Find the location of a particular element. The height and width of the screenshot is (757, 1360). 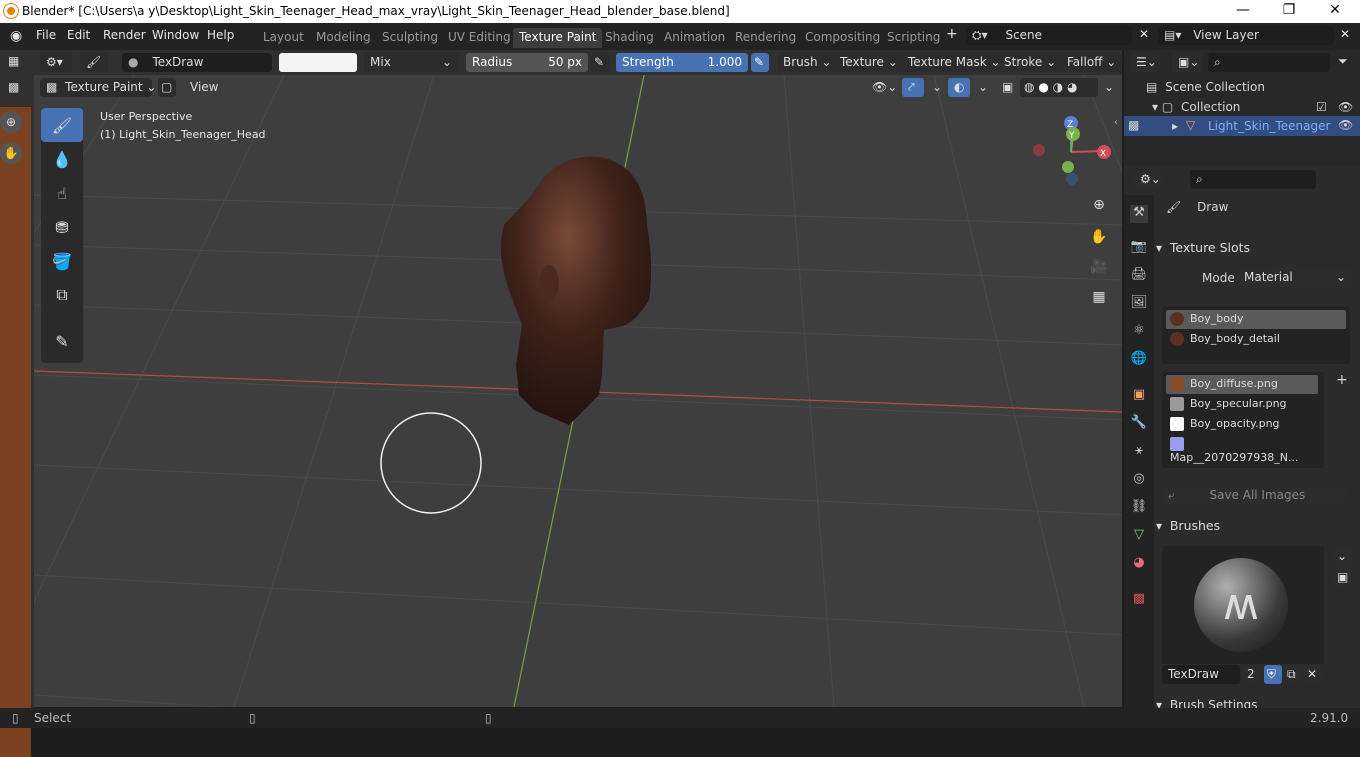

unlink-brush-icon: ✕ is located at coordinates (1313, 674).